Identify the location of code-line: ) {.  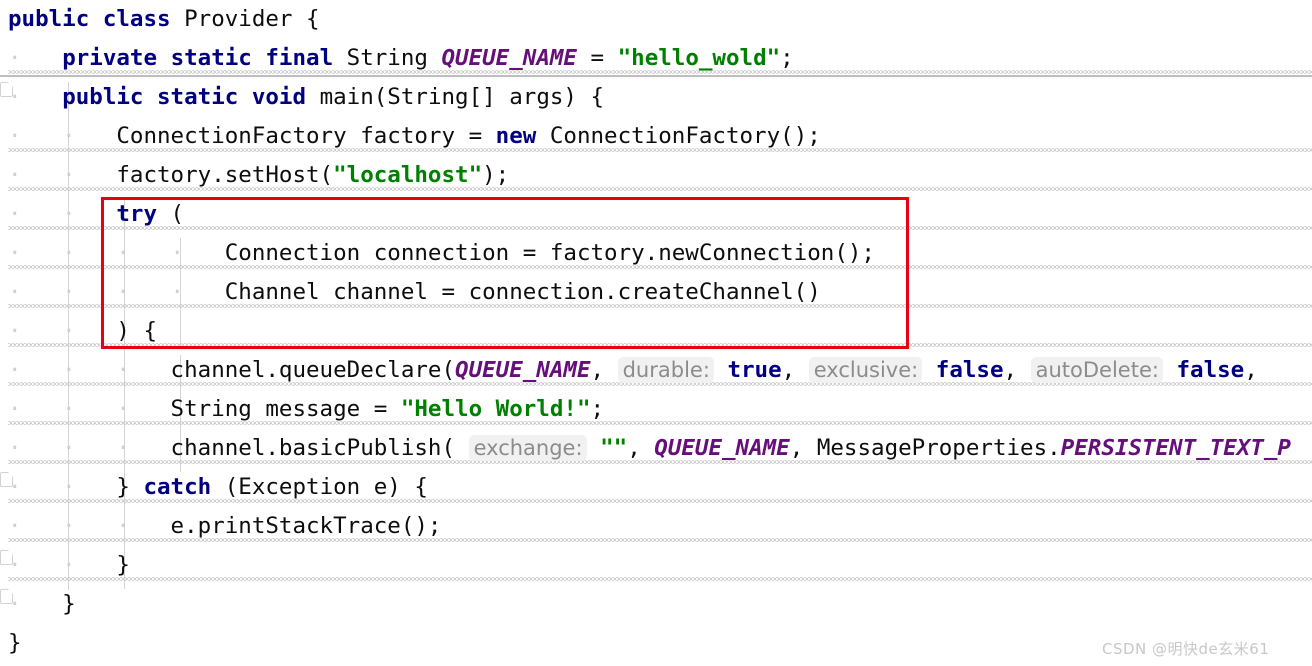
(656, 331).